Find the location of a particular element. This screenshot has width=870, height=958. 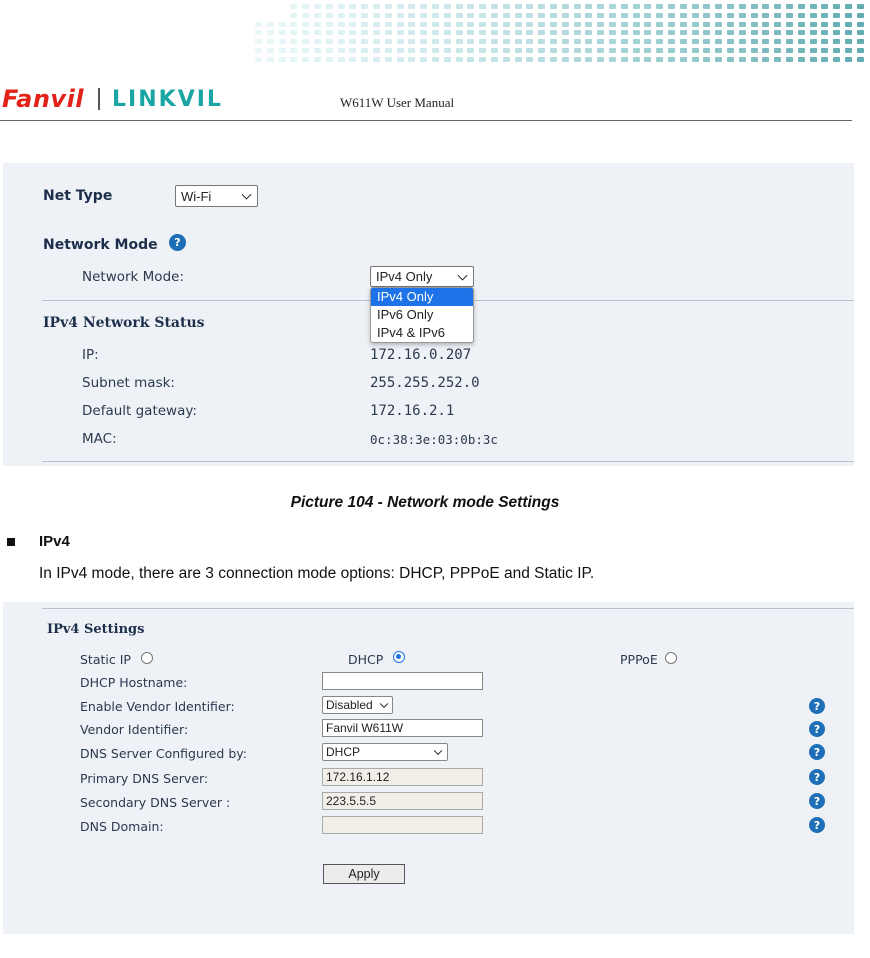

static-ip-radio is located at coordinates (147, 658).